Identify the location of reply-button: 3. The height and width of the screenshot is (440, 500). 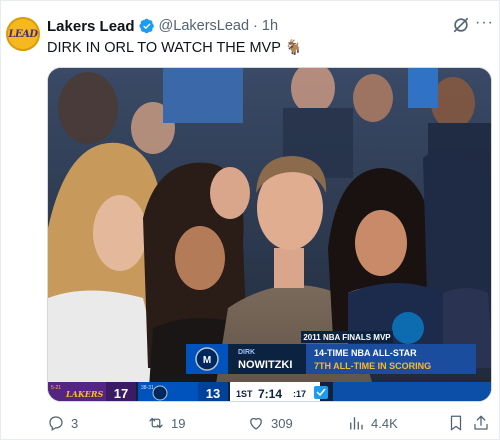
(62, 423).